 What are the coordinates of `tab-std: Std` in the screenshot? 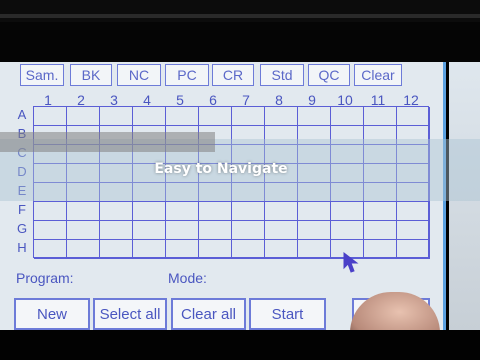 It's located at (282, 75).